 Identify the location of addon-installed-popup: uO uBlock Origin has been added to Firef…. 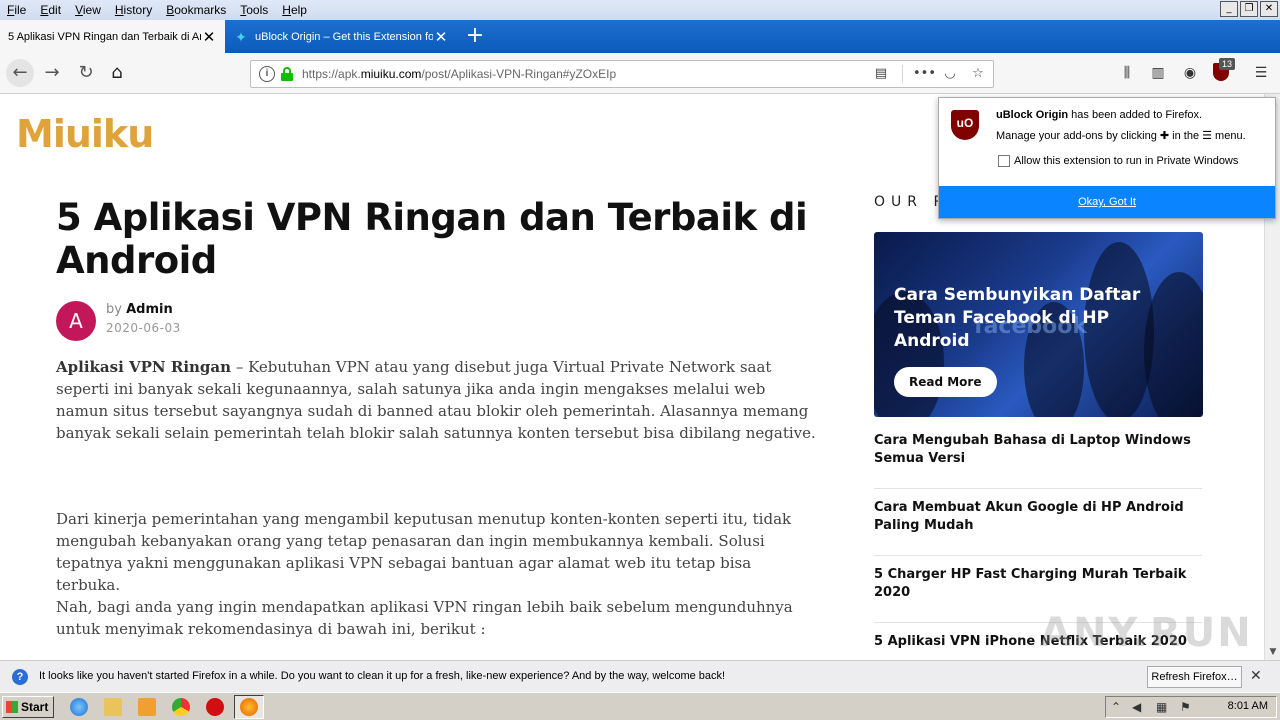
(1107, 158).